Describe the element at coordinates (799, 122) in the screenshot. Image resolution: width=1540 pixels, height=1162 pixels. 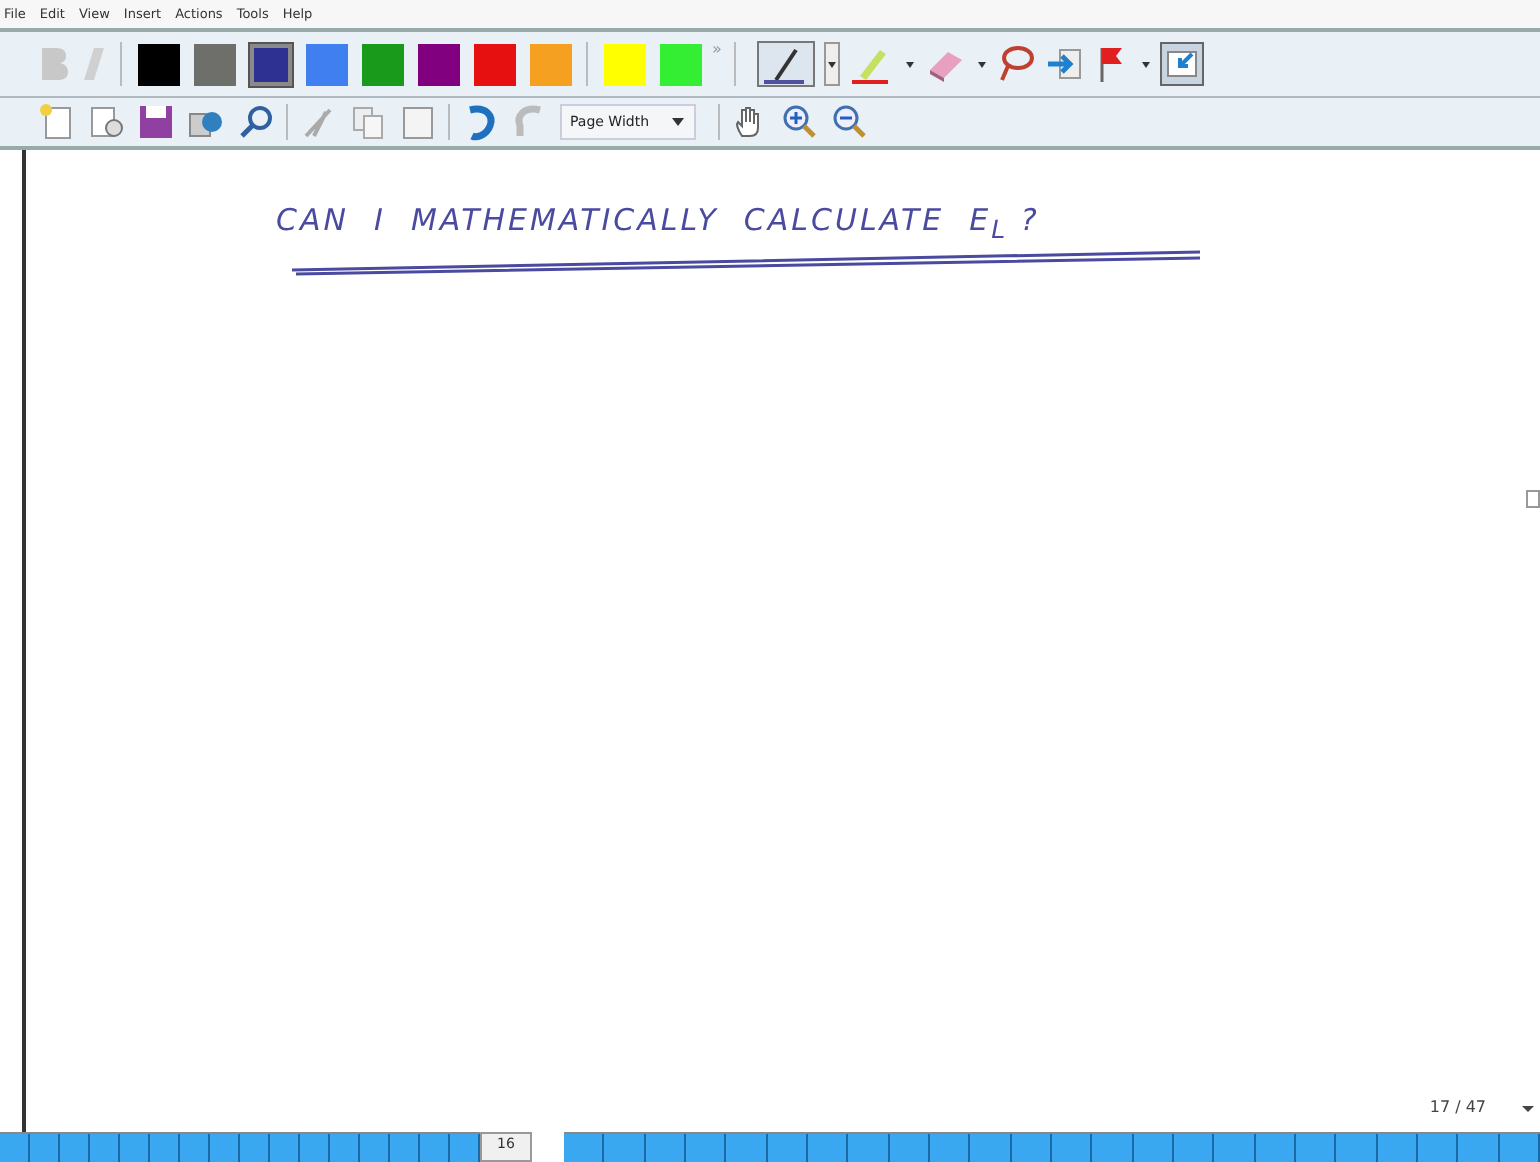
I see `zoom-in-icon` at that location.